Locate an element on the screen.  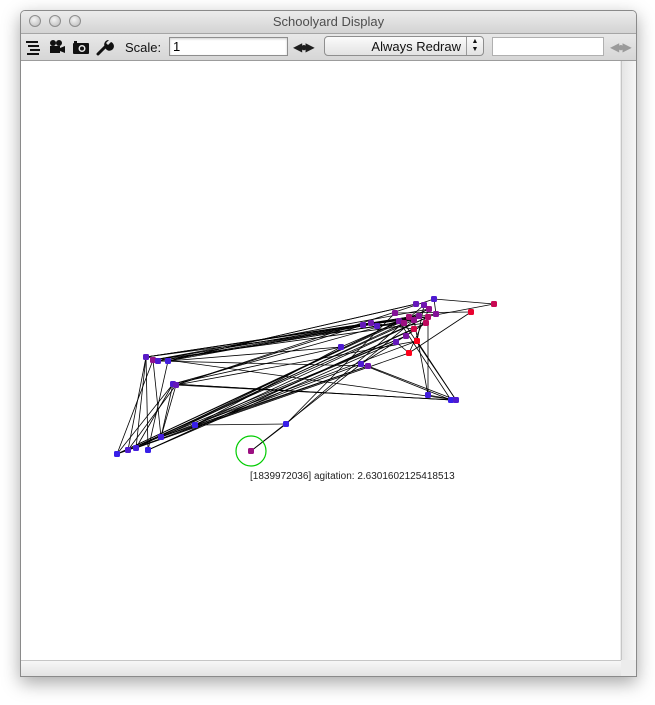
network-edges is located at coordinates (305, 376).